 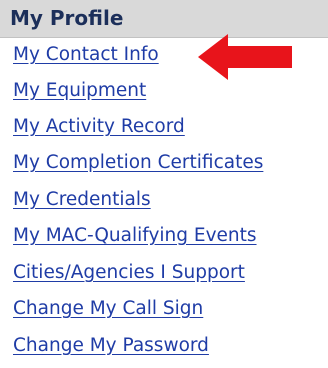 I want to click on menu-item-activity-record: My Activity Record, so click(x=164, y=129).